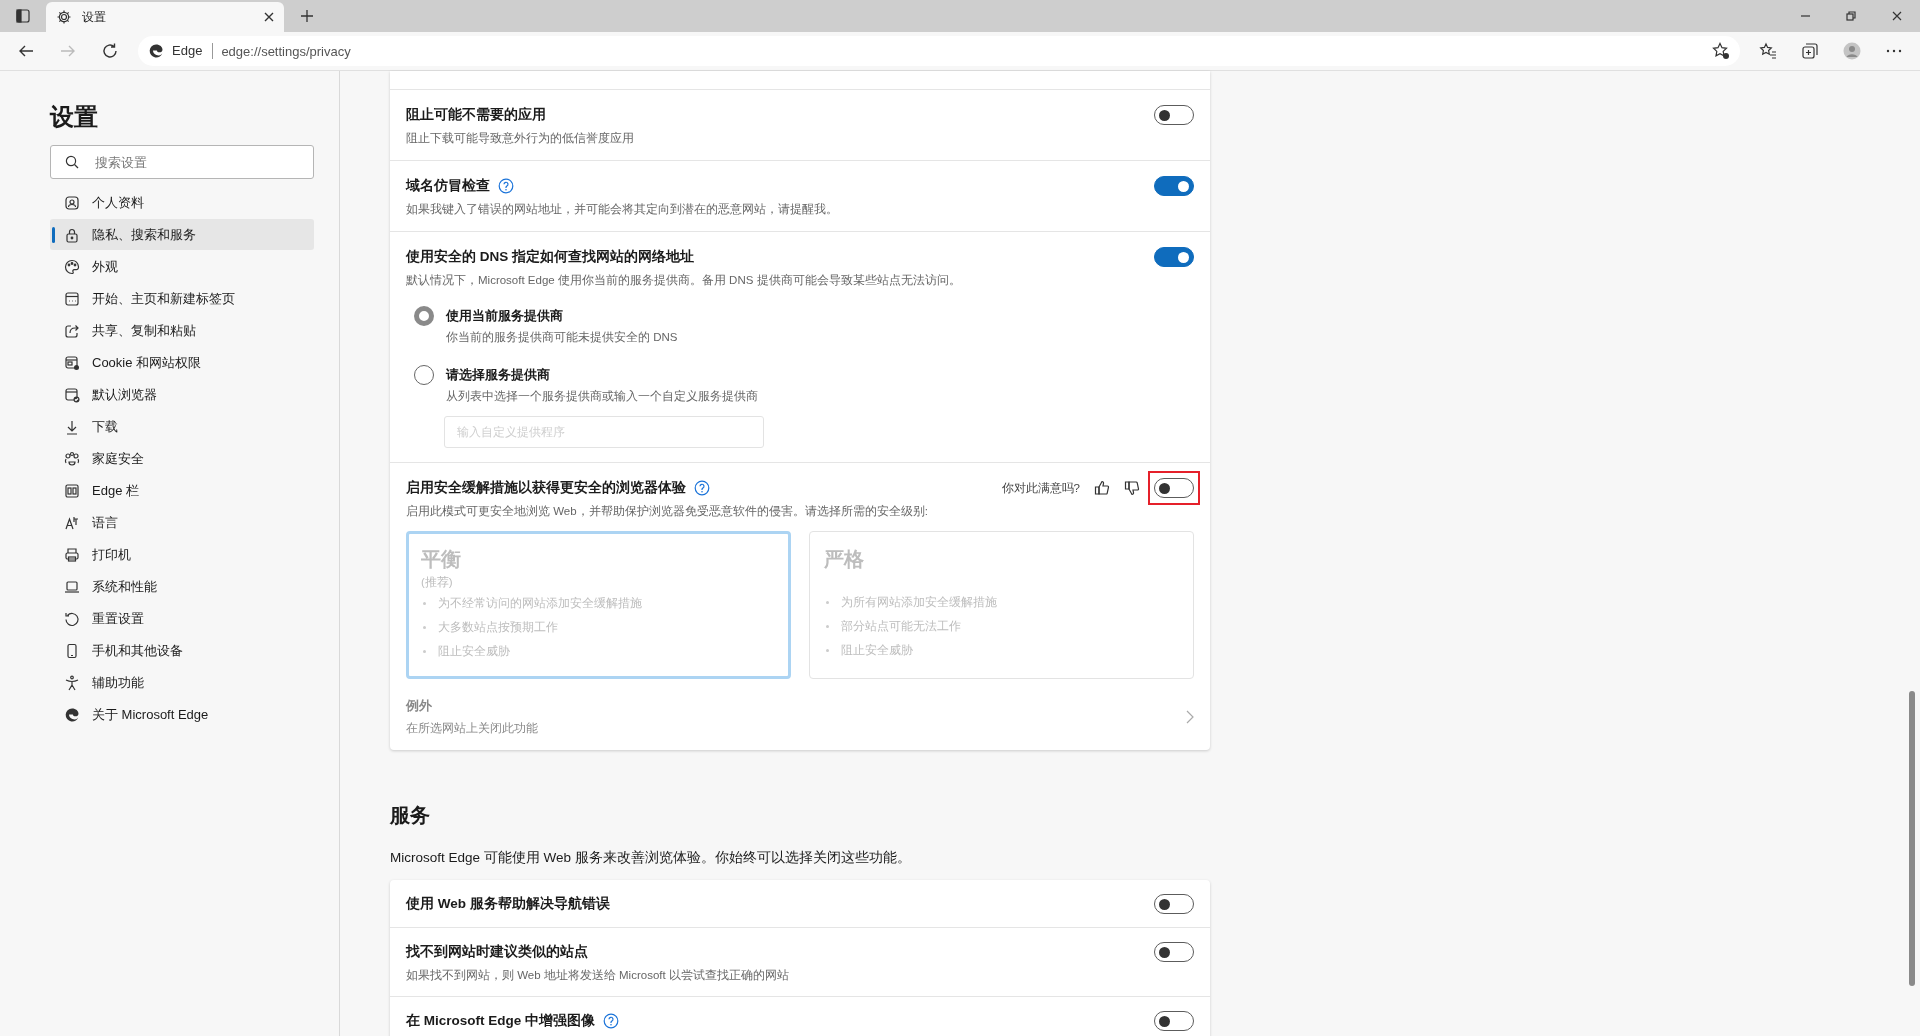 Image resolution: width=1920 pixels, height=1036 pixels. I want to click on sidebar-item: 家庭安全, so click(182, 458).